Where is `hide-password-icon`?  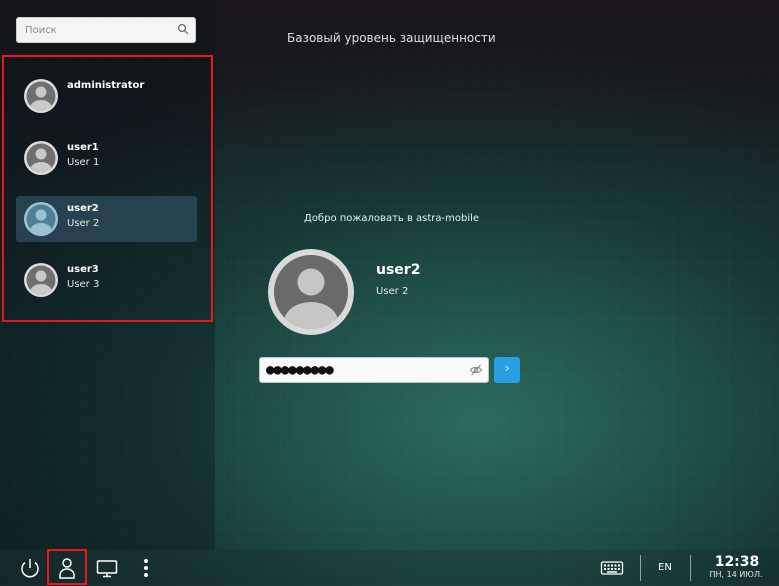 hide-password-icon is located at coordinates (476, 370).